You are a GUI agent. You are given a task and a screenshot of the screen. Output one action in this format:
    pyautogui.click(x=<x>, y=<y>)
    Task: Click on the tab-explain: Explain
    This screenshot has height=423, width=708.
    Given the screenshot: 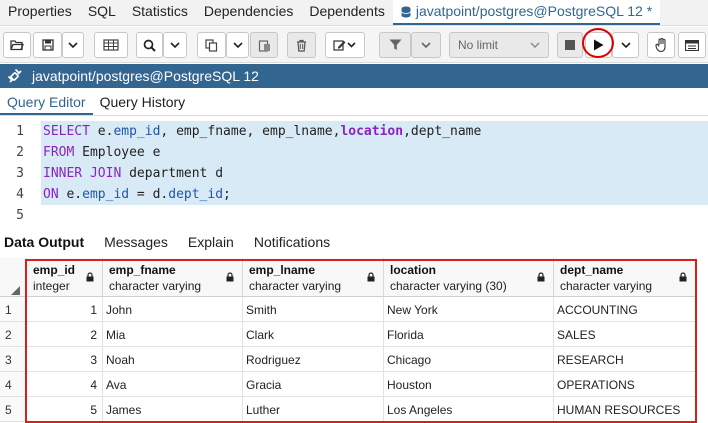 What is the action you would take?
    pyautogui.click(x=211, y=242)
    